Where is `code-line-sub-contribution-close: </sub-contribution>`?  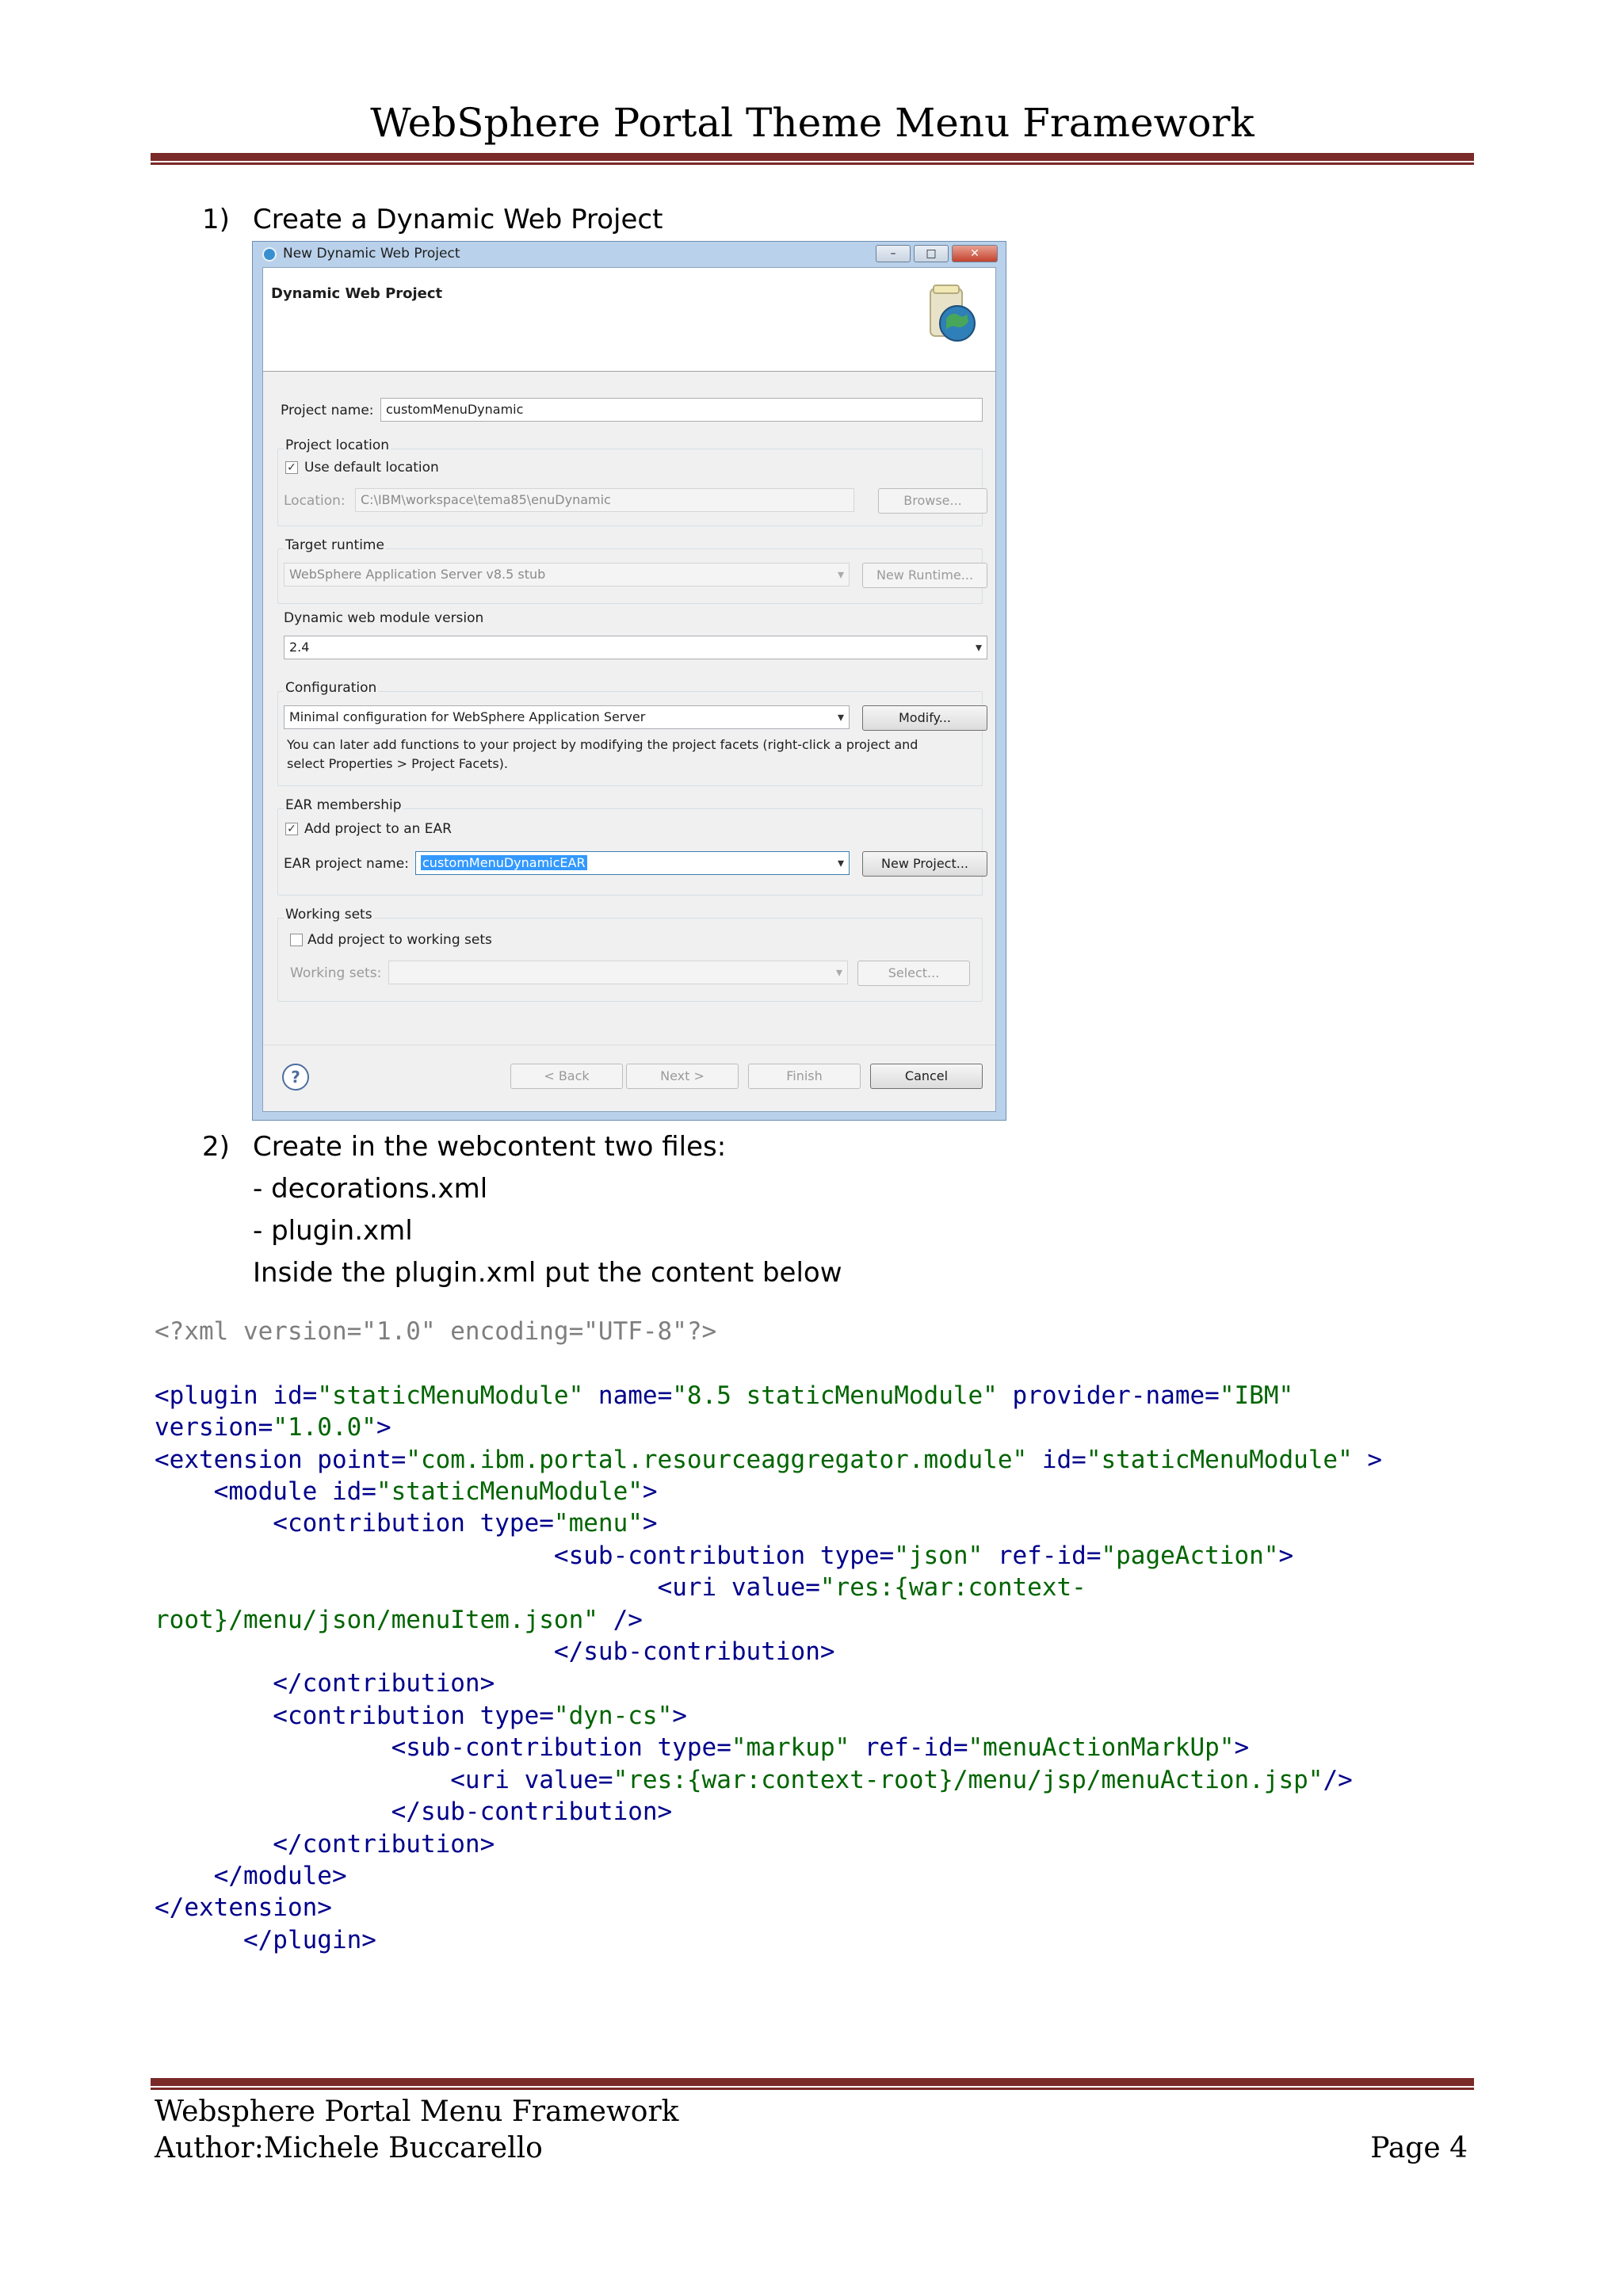
code-line-sub-contribution-close: </sub-contribution> is located at coordinates (495, 1652).